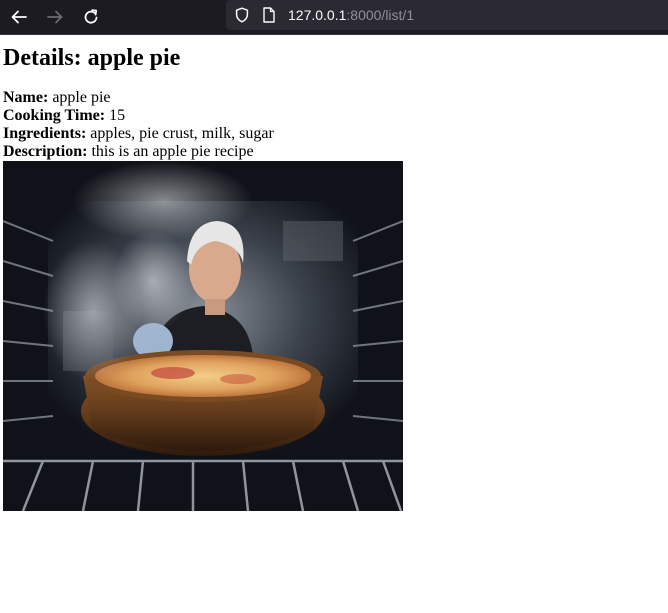 This screenshot has height=613, width=668. Describe the element at coordinates (333, 116) in the screenshot. I see `cooking-time-row: Cooking Time: 15` at that location.